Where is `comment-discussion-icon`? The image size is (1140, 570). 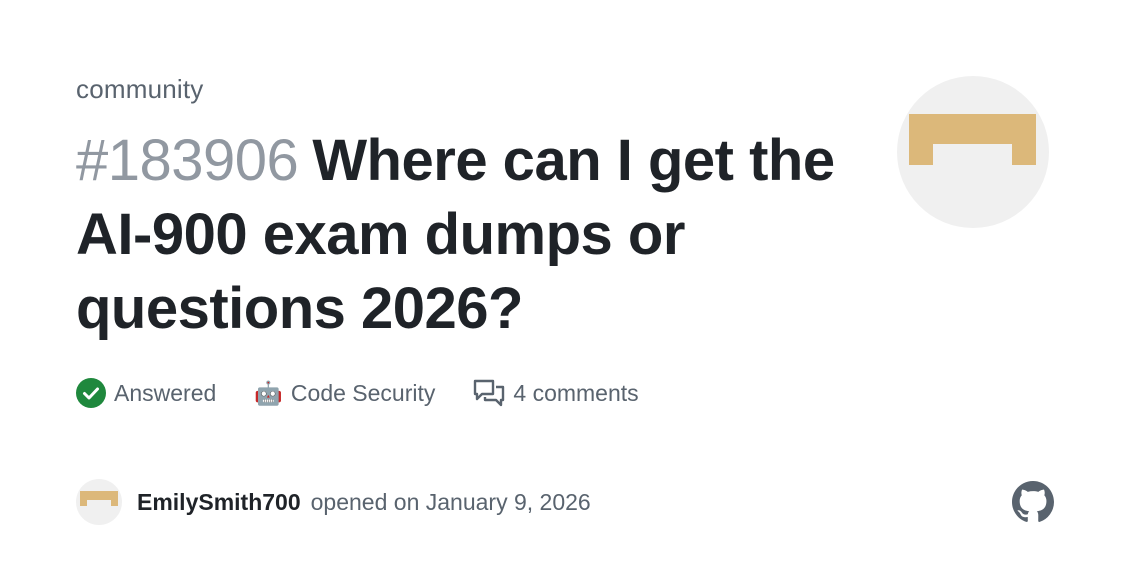 comment-discussion-icon is located at coordinates (489, 393).